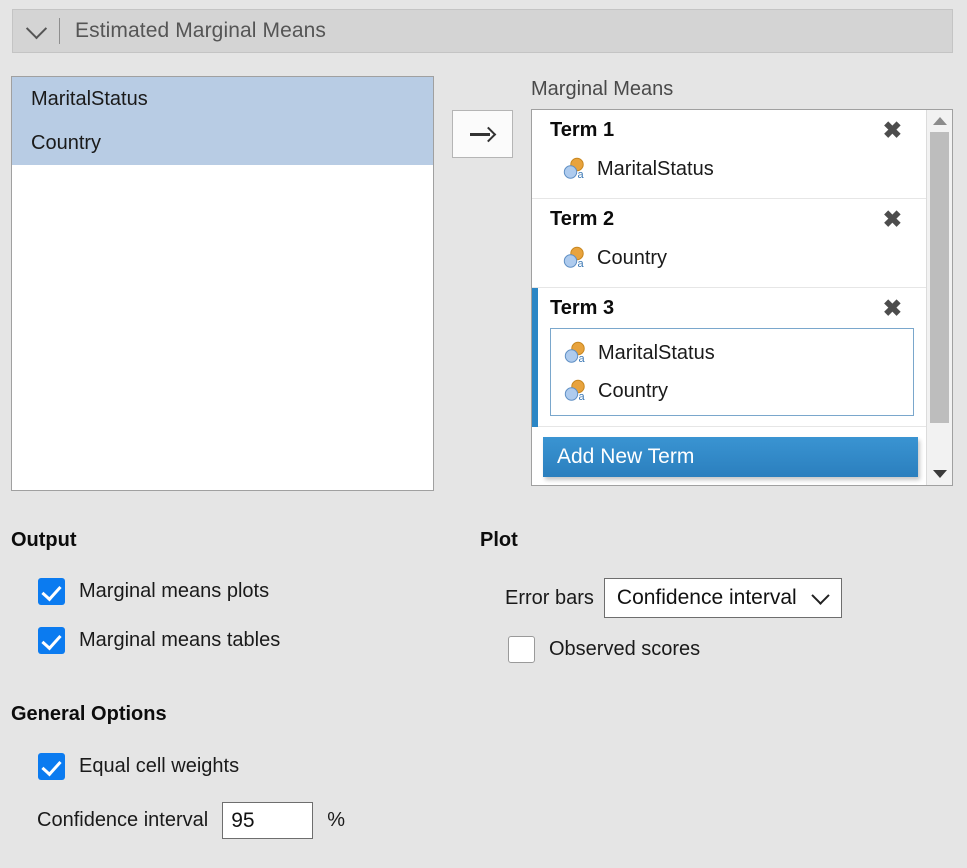  What do you see at coordinates (66, 142) in the screenshot?
I see `source-item-label: Country` at bounding box center [66, 142].